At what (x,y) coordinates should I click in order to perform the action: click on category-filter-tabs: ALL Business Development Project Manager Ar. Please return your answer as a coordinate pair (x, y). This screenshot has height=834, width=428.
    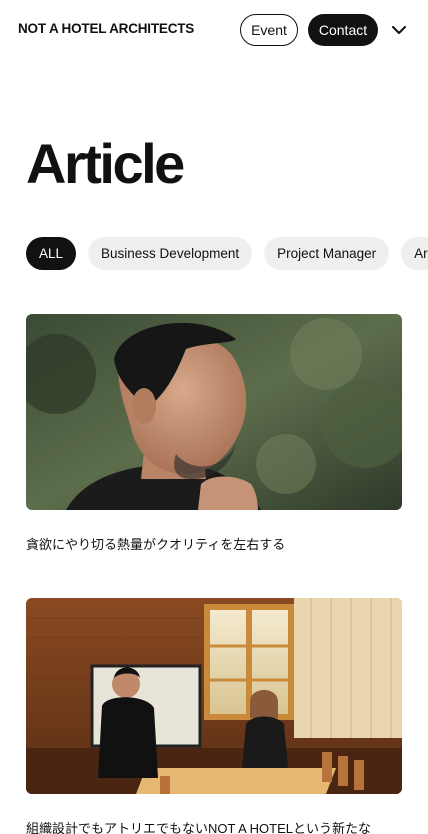
    Looking at the image, I should click on (227, 254).